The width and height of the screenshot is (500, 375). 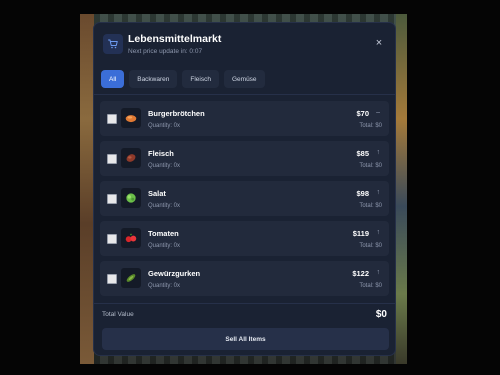 I want to click on item-name: Burgerbrötchen, so click(x=176, y=113).